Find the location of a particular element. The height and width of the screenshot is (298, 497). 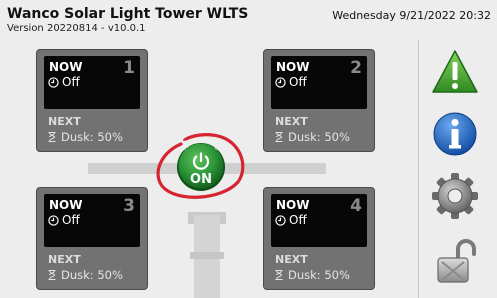

all-lights-on-button: ALL LIGHTS ON is located at coordinates (199, 164).